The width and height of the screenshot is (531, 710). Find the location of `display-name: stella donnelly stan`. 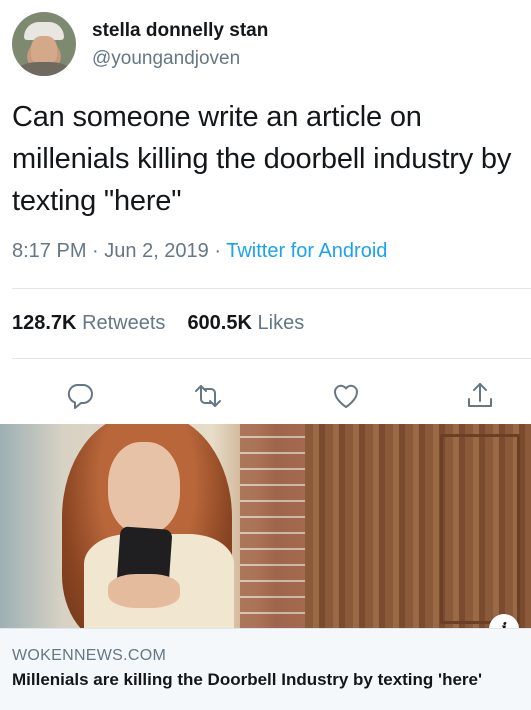

display-name: stella donnelly stan is located at coordinates (180, 31).